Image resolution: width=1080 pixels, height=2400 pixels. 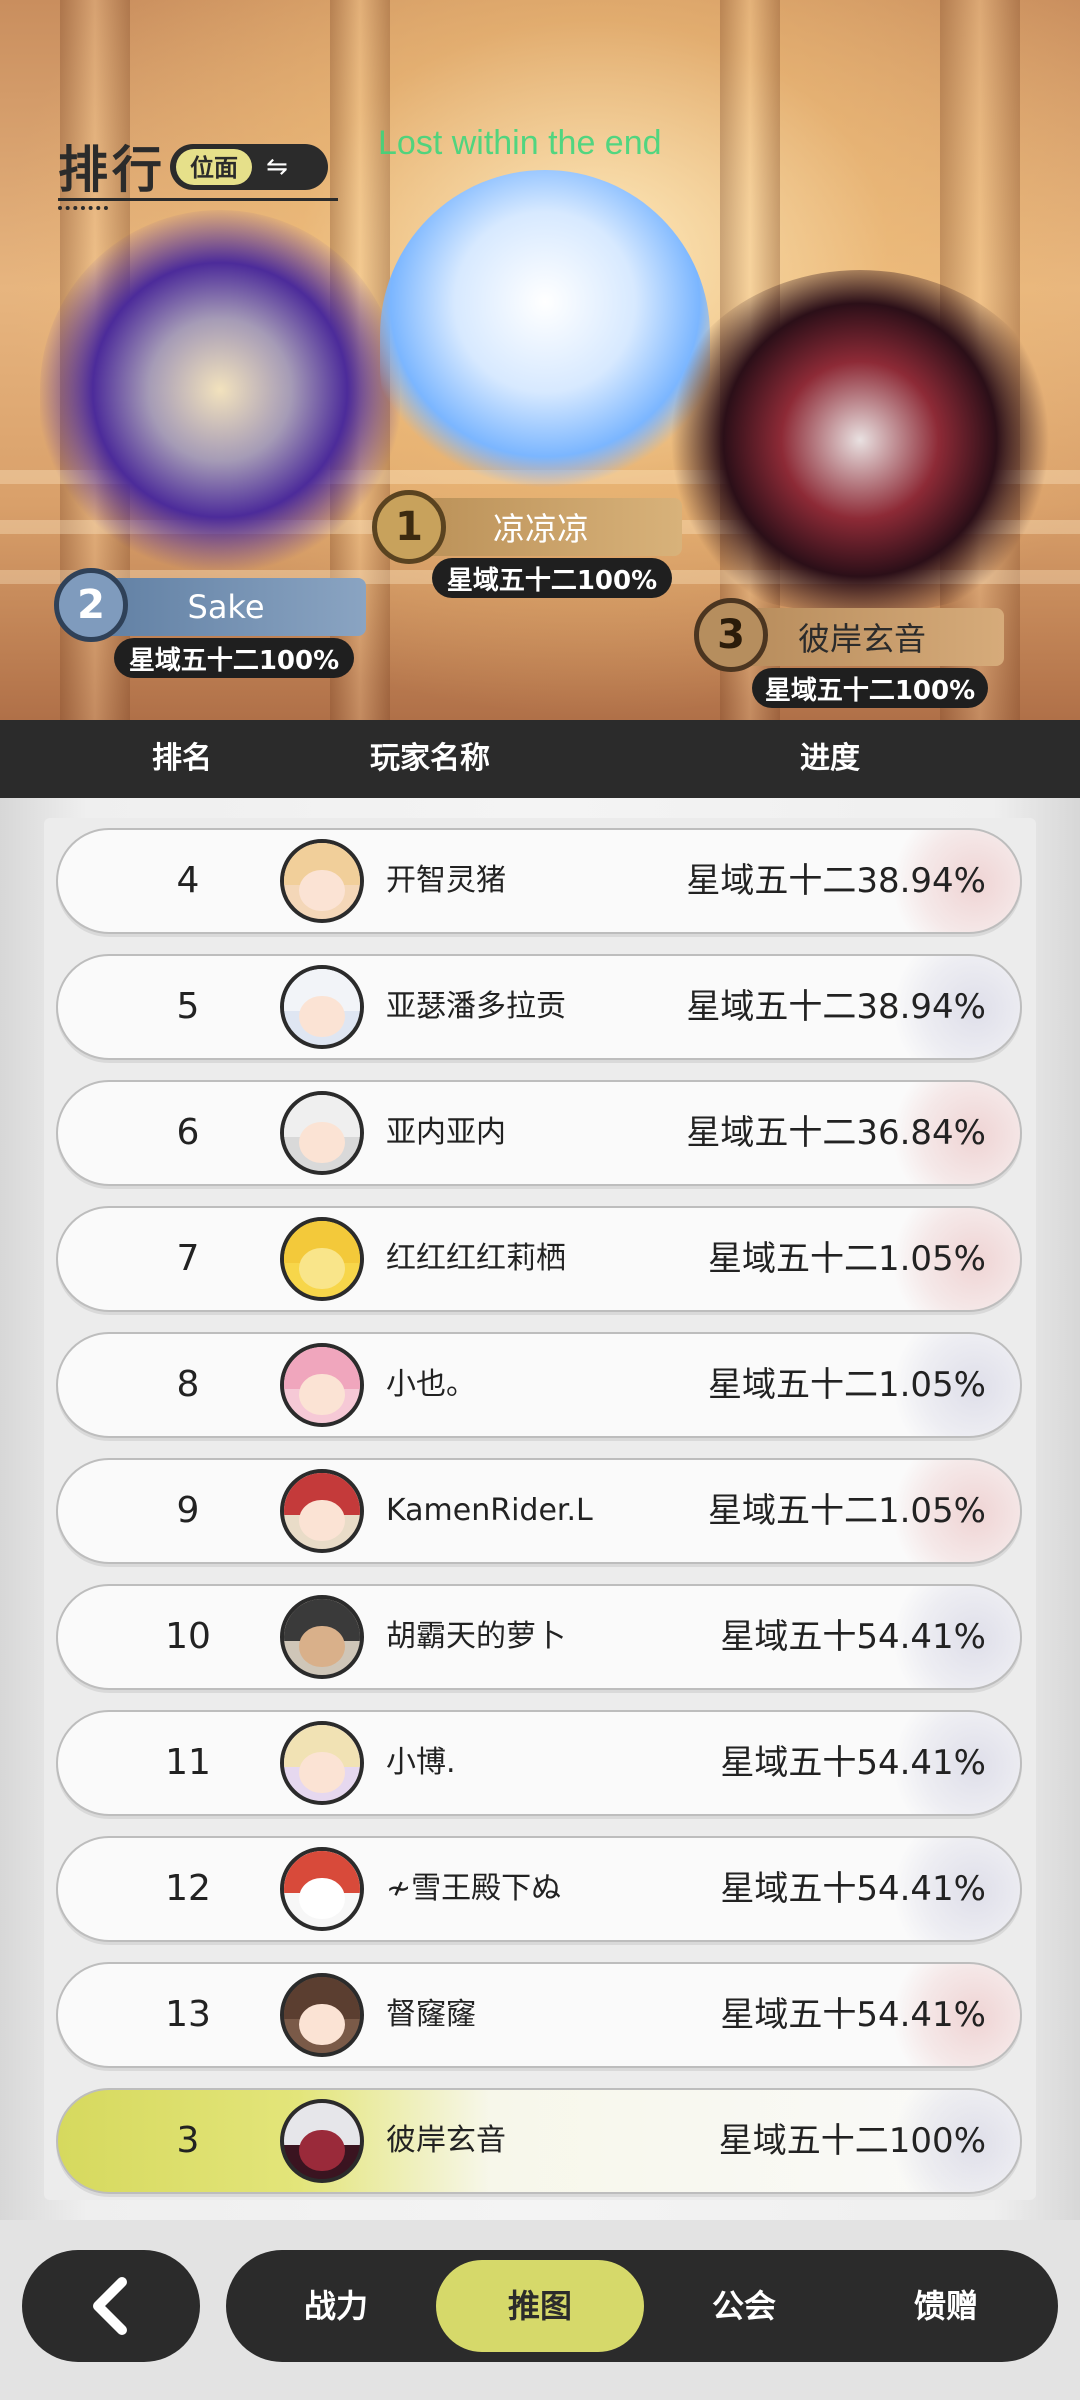 What do you see at coordinates (946, 2306) in the screenshot?
I see `tab-gift: 馈赠` at bounding box center [946, 2306].